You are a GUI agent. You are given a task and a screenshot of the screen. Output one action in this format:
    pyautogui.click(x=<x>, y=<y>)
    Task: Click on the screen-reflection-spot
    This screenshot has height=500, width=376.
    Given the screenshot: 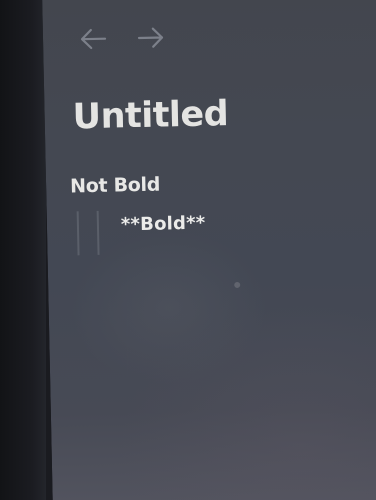 What is the action you would take?
    pyautogui.click(x=237, y=285)
    